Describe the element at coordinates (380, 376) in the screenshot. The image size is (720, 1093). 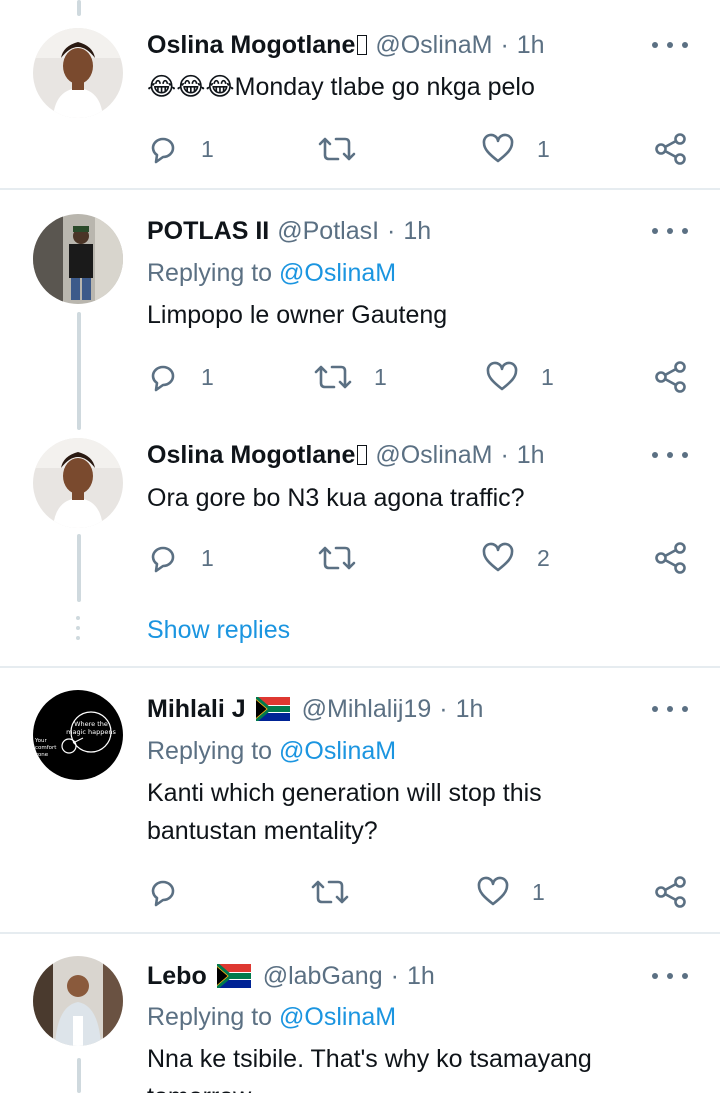
I see `retweet-count: 1` at that location.